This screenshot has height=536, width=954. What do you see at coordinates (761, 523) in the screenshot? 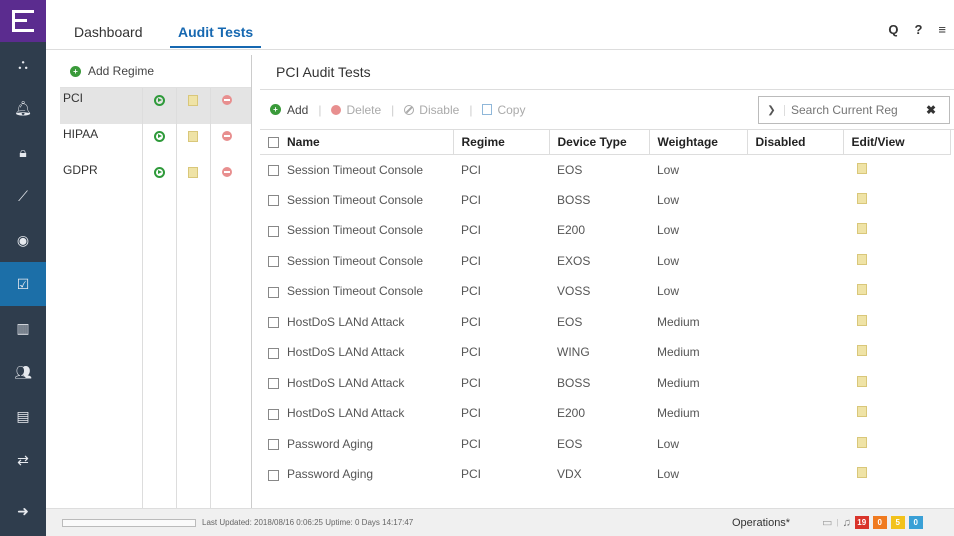
I see `operations-link: Operations*` at bounding box center [761, 523].